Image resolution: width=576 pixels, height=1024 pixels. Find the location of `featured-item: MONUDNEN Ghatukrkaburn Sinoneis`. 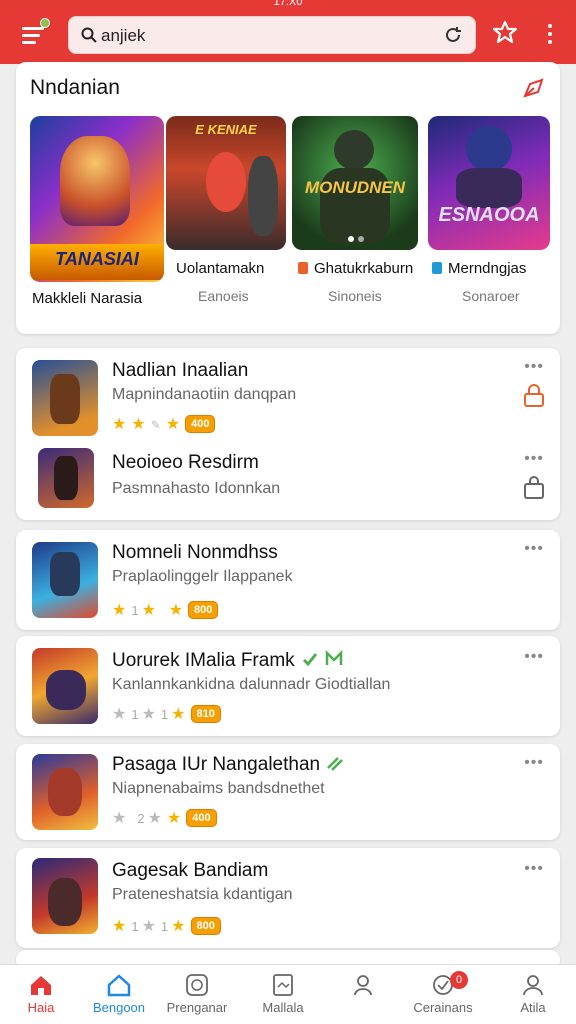

featured-item: MONUDNEN Ghatukrkaburn Sinoneis is located at coordinates (355, 210).